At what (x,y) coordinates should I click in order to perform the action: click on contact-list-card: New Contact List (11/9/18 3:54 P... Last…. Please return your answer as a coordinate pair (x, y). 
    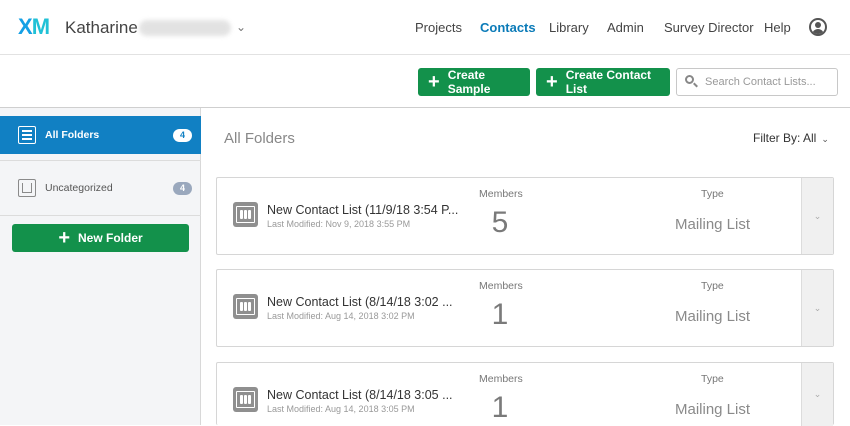
    Looking at the image, I should click on (525, 216).